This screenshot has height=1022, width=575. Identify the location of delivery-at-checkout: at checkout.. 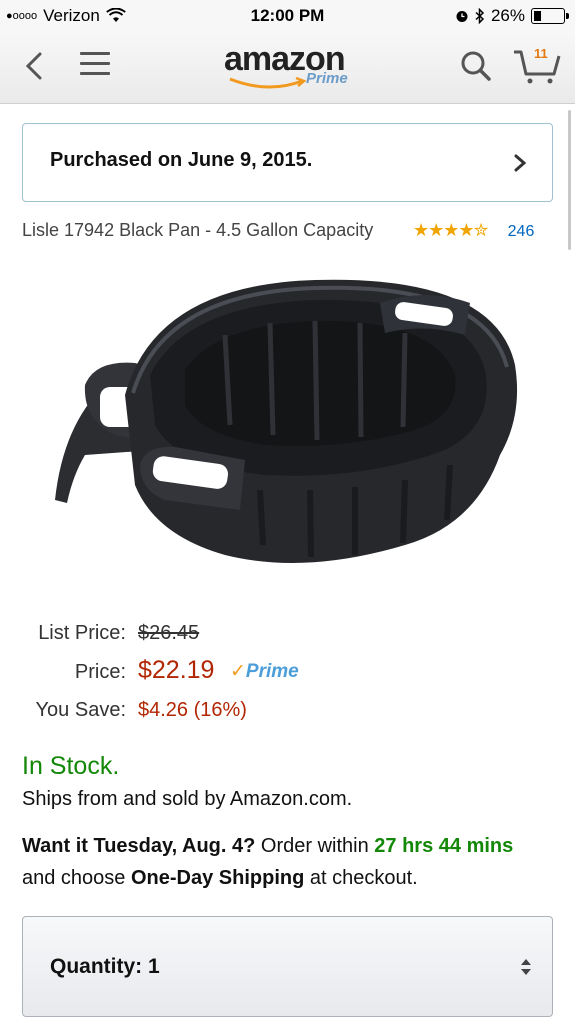
(361, 878).